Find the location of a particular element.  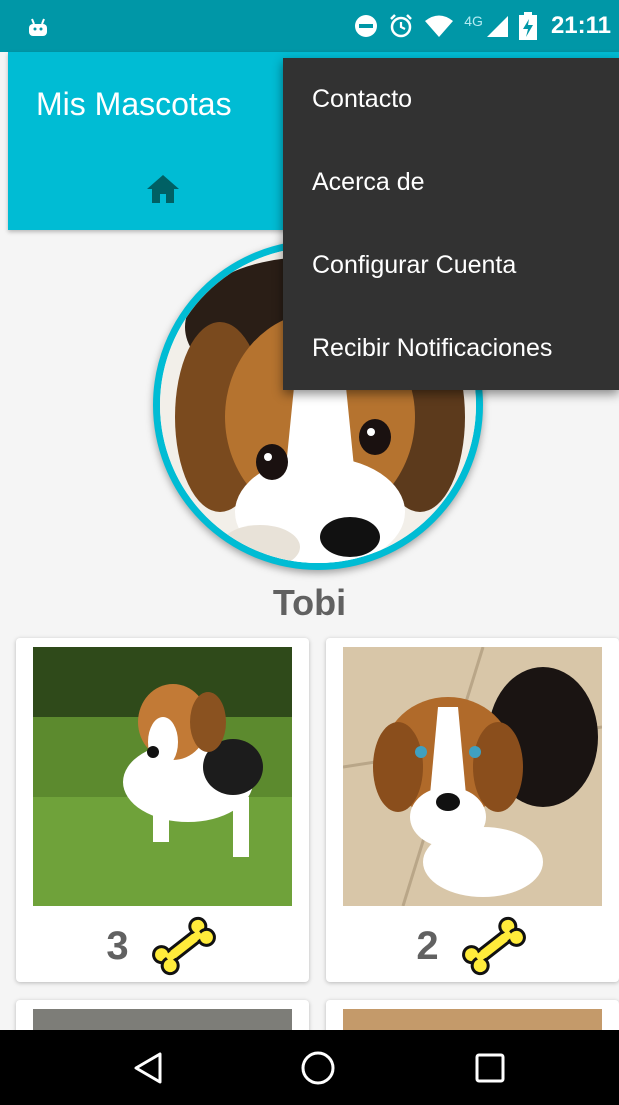

app-title: Mis Mascotas is located at coordinates (134, 104).